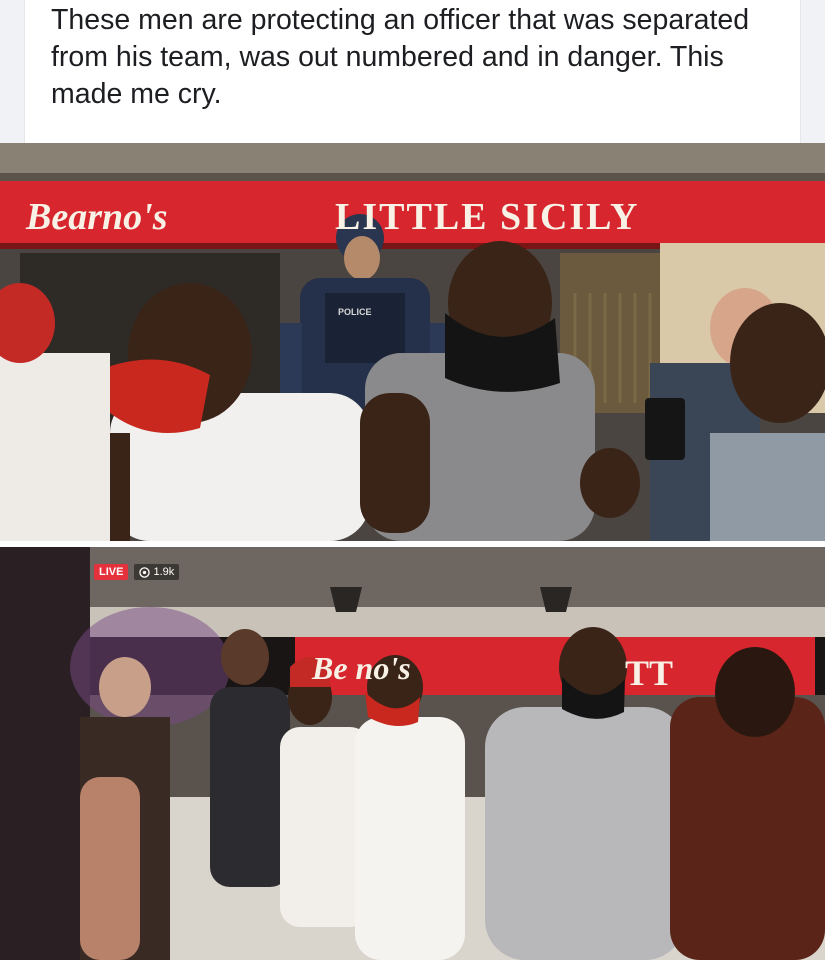 This screenshot has width=825, height=960. I want to click on viewer-count: 1.9k, so click(157, 572).